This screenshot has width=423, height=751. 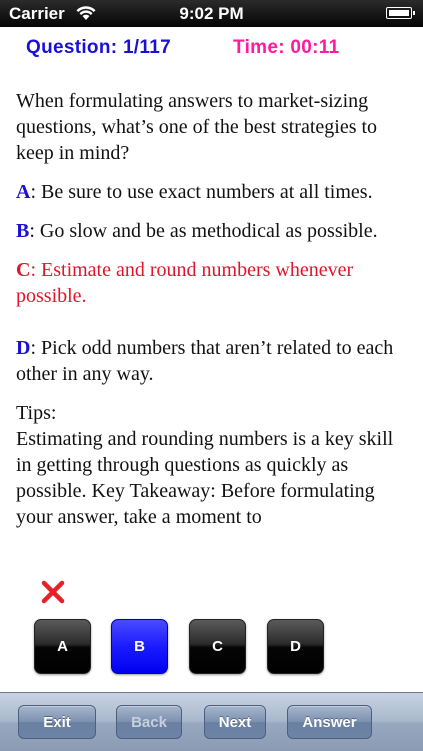 I want to click on exit-button: Exit, so click(x=57, y=722).